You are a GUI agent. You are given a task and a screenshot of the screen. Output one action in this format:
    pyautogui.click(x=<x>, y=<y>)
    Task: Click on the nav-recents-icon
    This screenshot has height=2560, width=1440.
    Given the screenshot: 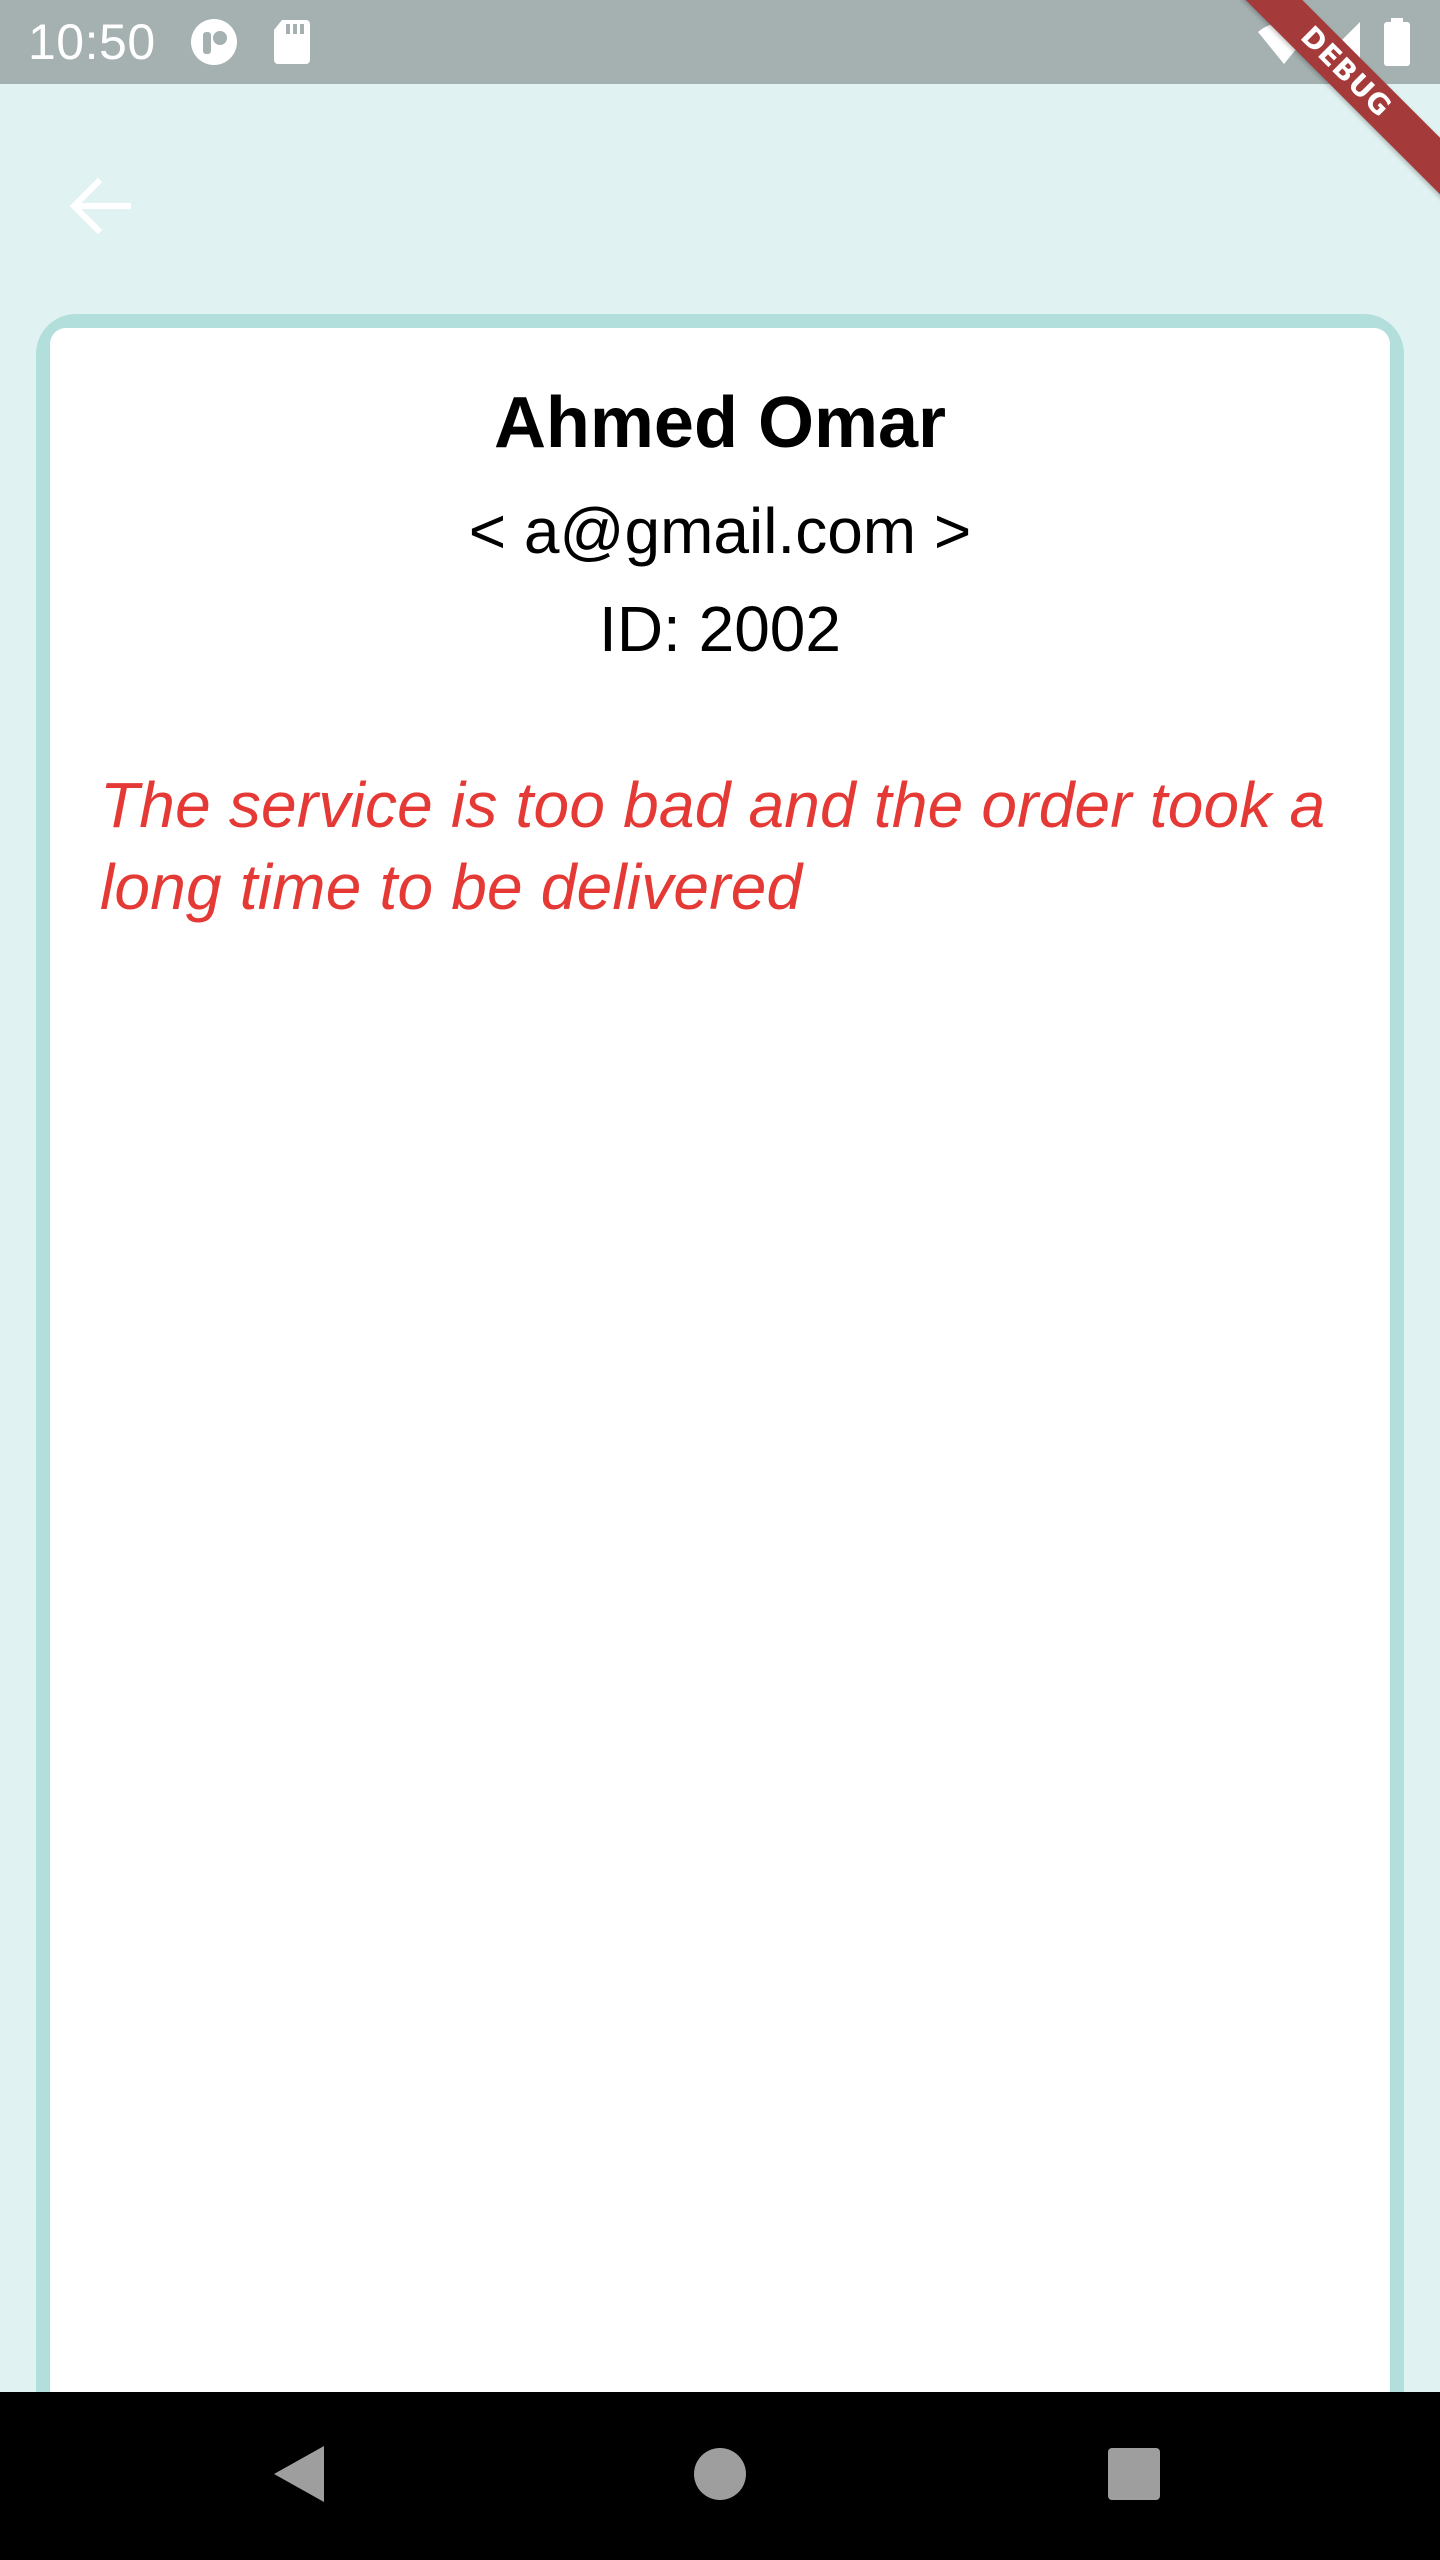 What is the action you would take?
    pyautogui.click(x=1134, y=2476)
    